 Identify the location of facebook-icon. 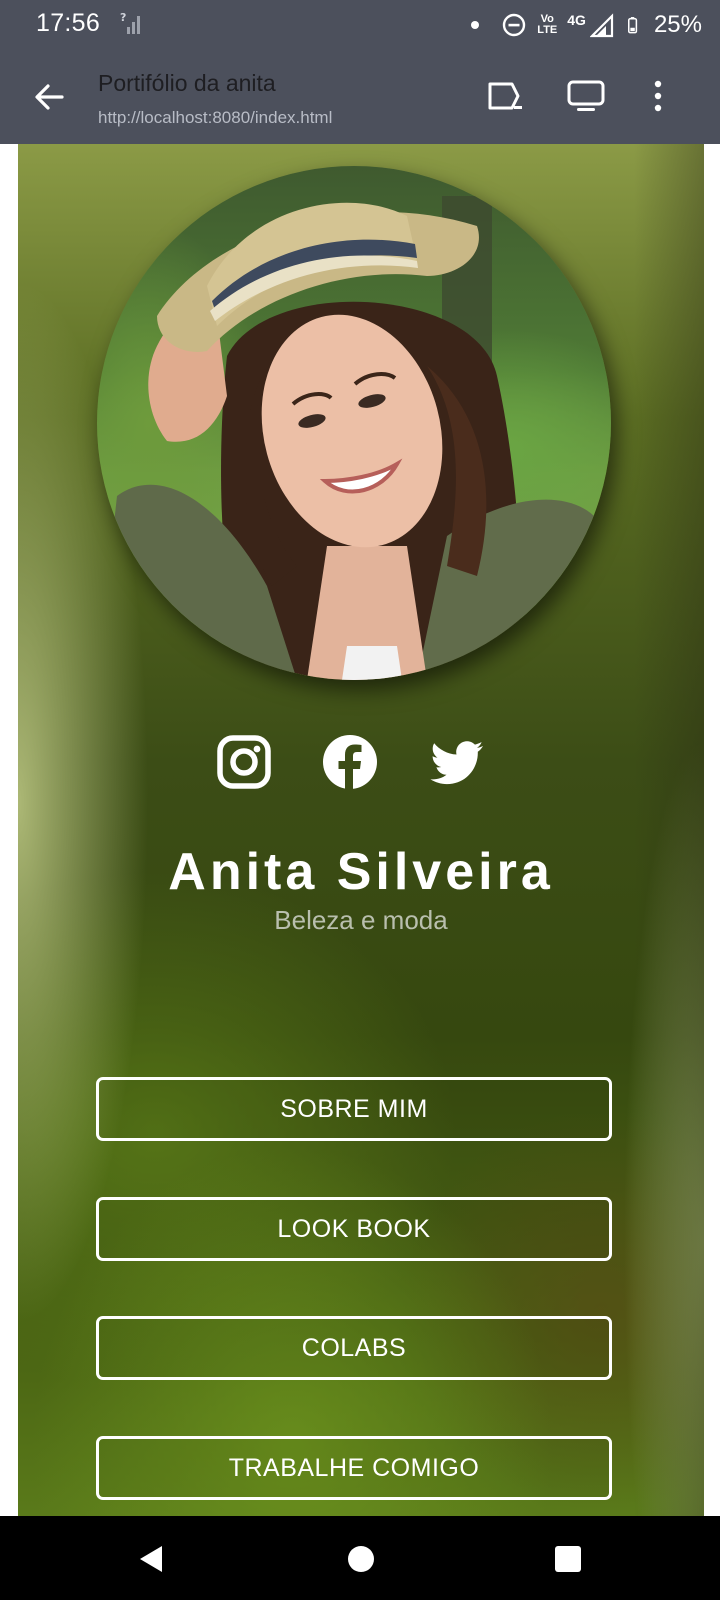
(350, 762).